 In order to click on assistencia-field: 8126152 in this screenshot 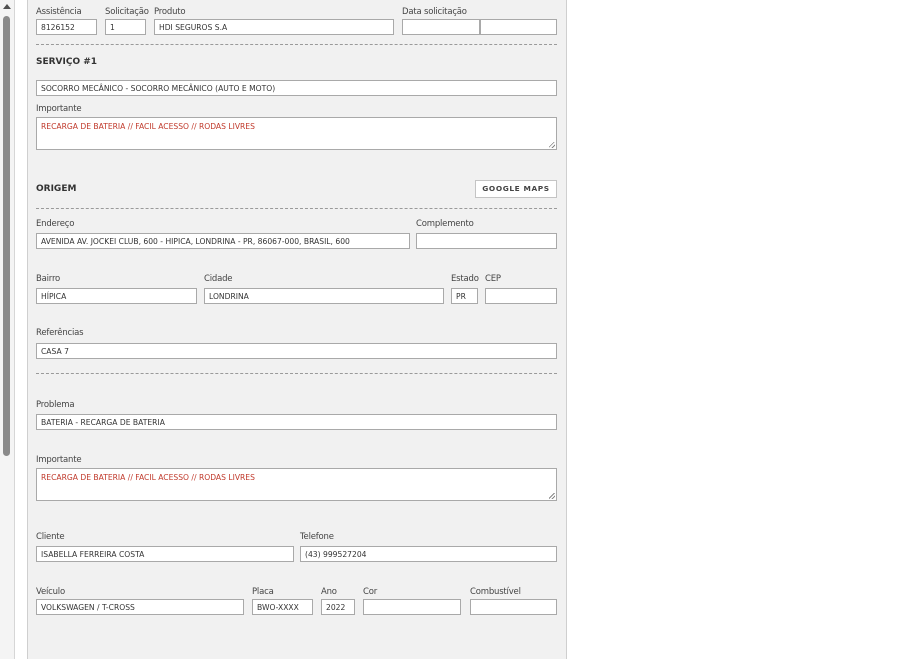, I will do `click(66, 27)`.